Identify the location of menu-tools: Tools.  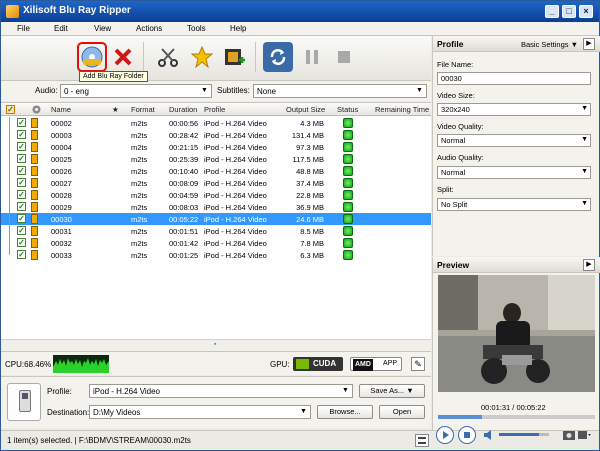
(196, 28).